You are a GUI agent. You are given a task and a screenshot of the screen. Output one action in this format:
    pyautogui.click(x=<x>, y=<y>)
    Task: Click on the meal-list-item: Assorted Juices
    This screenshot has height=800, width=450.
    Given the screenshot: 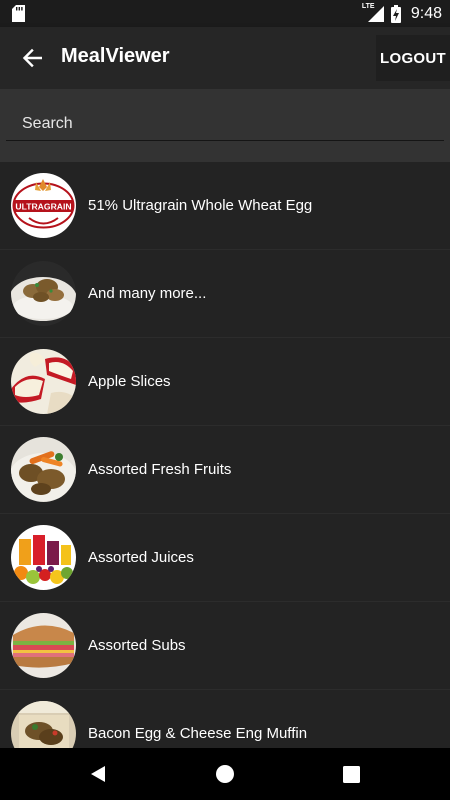 What is the action you would take?
    pyautogui.click(x=225, y=558)
    